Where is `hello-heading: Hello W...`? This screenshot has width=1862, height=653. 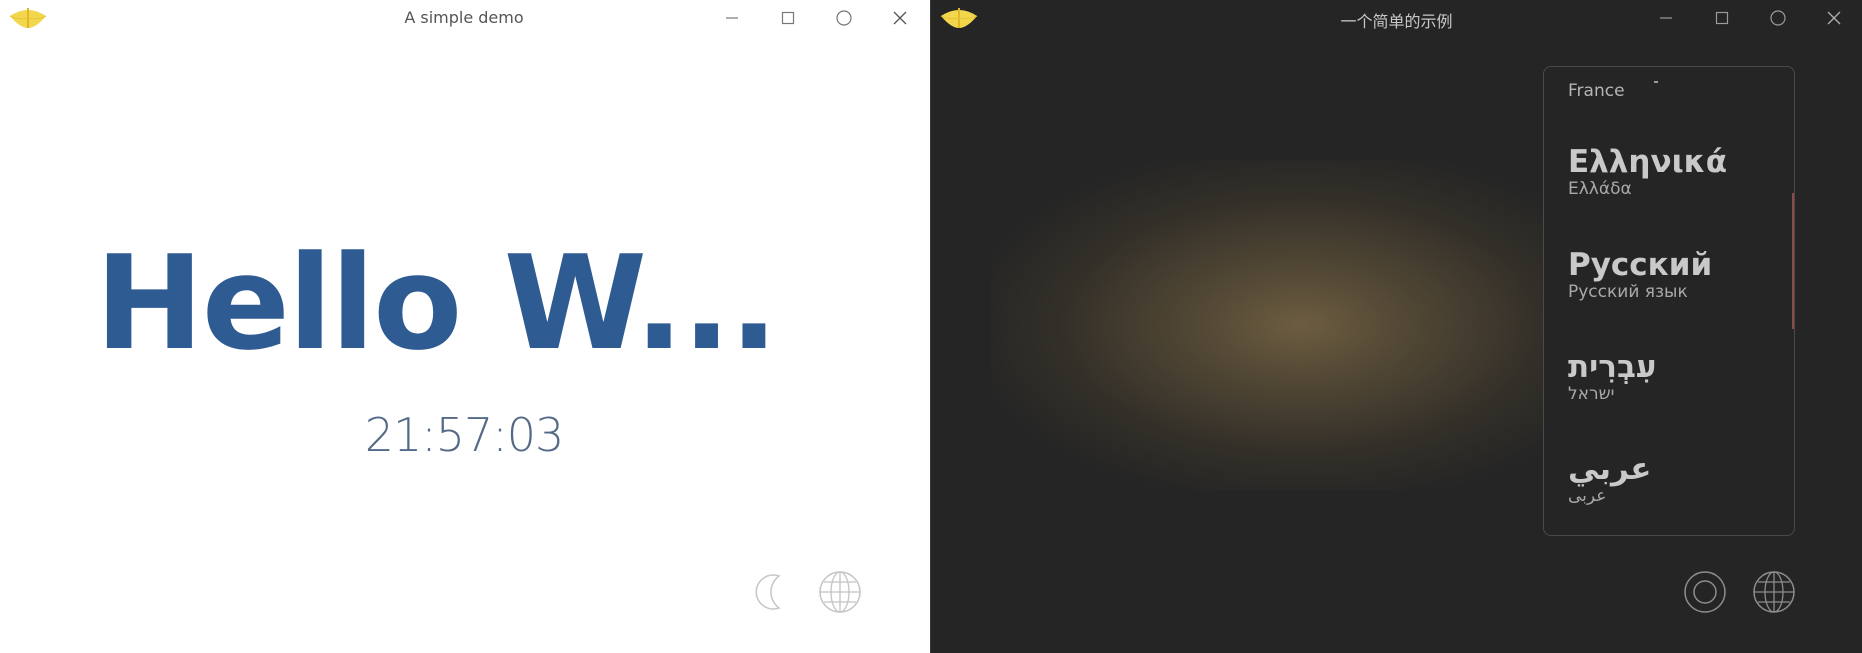
hello-heading: Hello W... is located at coordinates (437, 303).